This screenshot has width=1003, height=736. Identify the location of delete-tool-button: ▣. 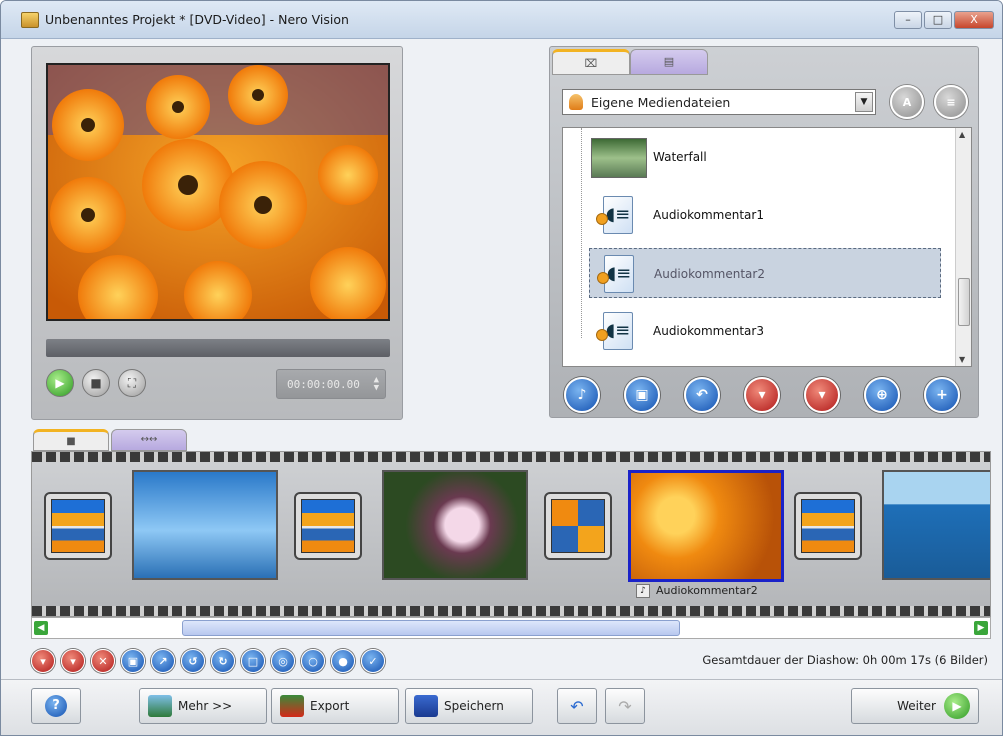
(642, 395).